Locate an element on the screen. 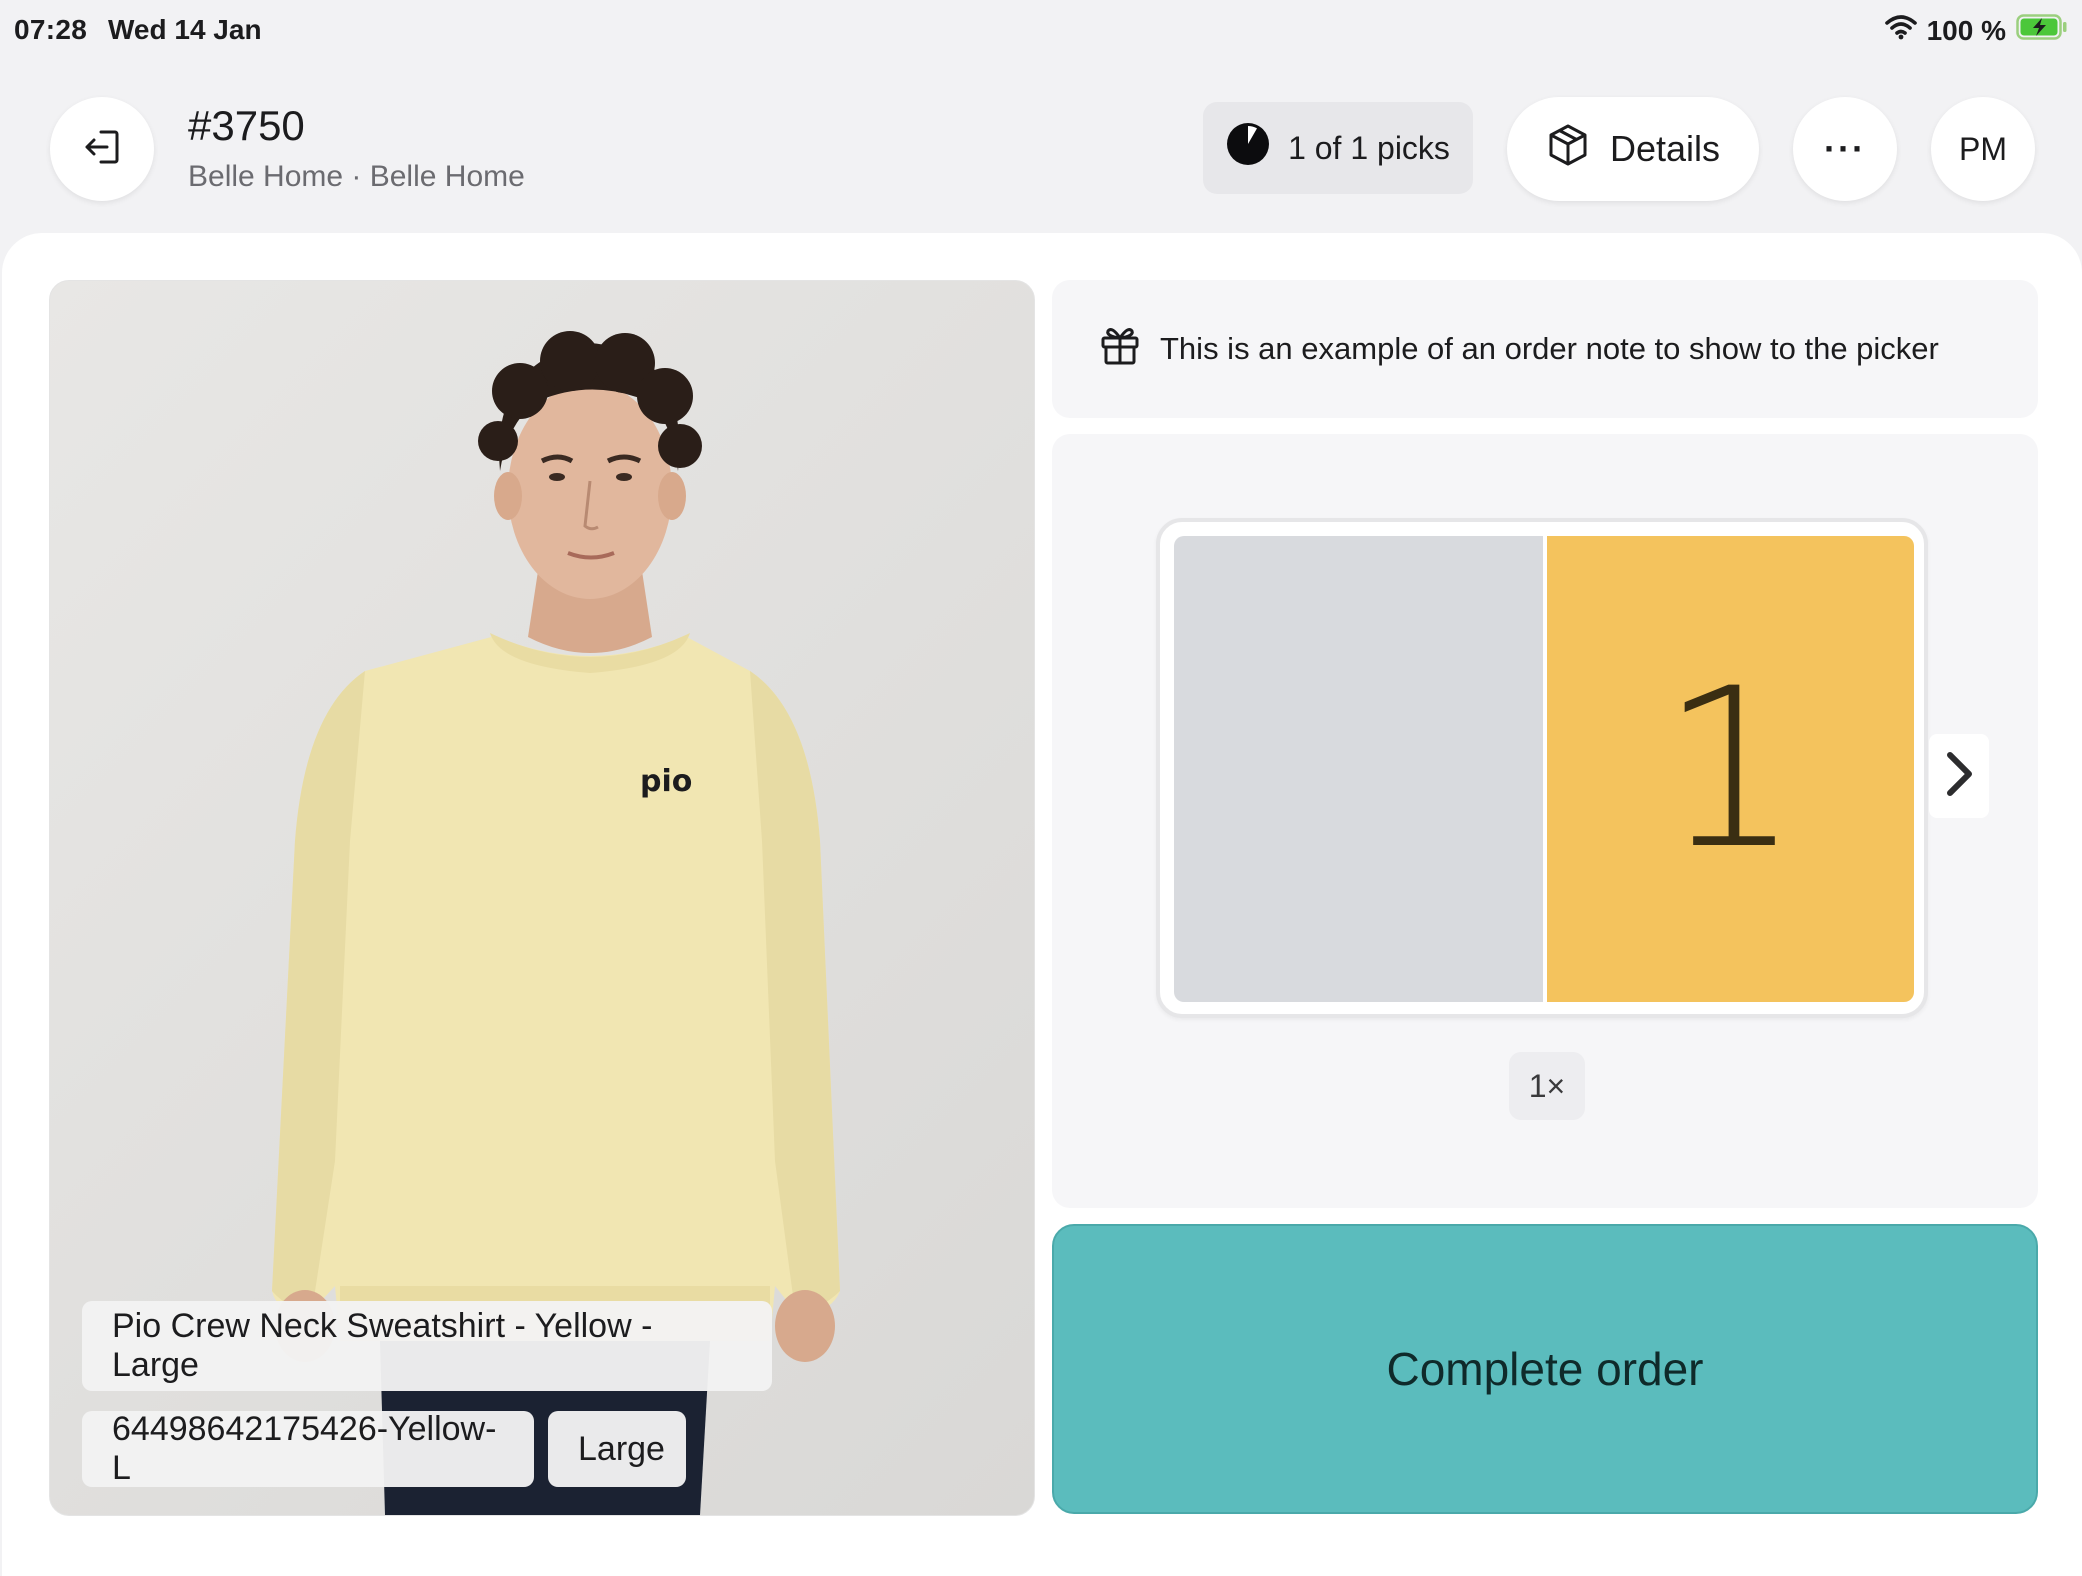 The width and height of the screenshot is (2082, 1576). exit-icon is located at coordinates (102, 149).